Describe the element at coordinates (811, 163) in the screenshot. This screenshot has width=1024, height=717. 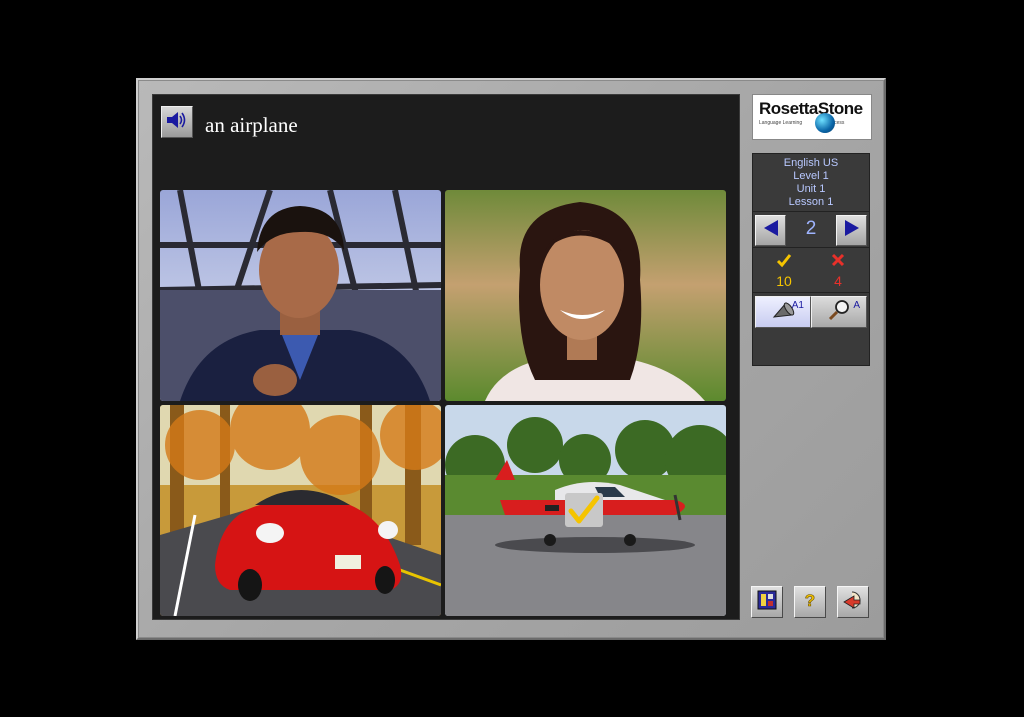
I see `course-language: English US` at that location.